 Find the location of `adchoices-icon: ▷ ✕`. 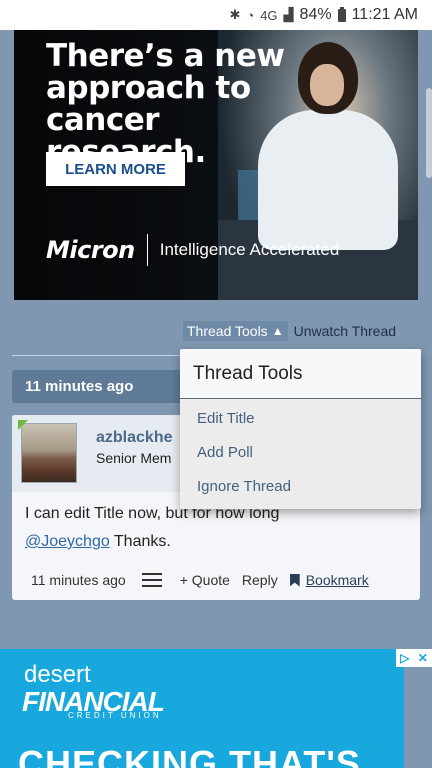

adchoices-icon: ▷ ✕ is located at coordinates (414, 658).